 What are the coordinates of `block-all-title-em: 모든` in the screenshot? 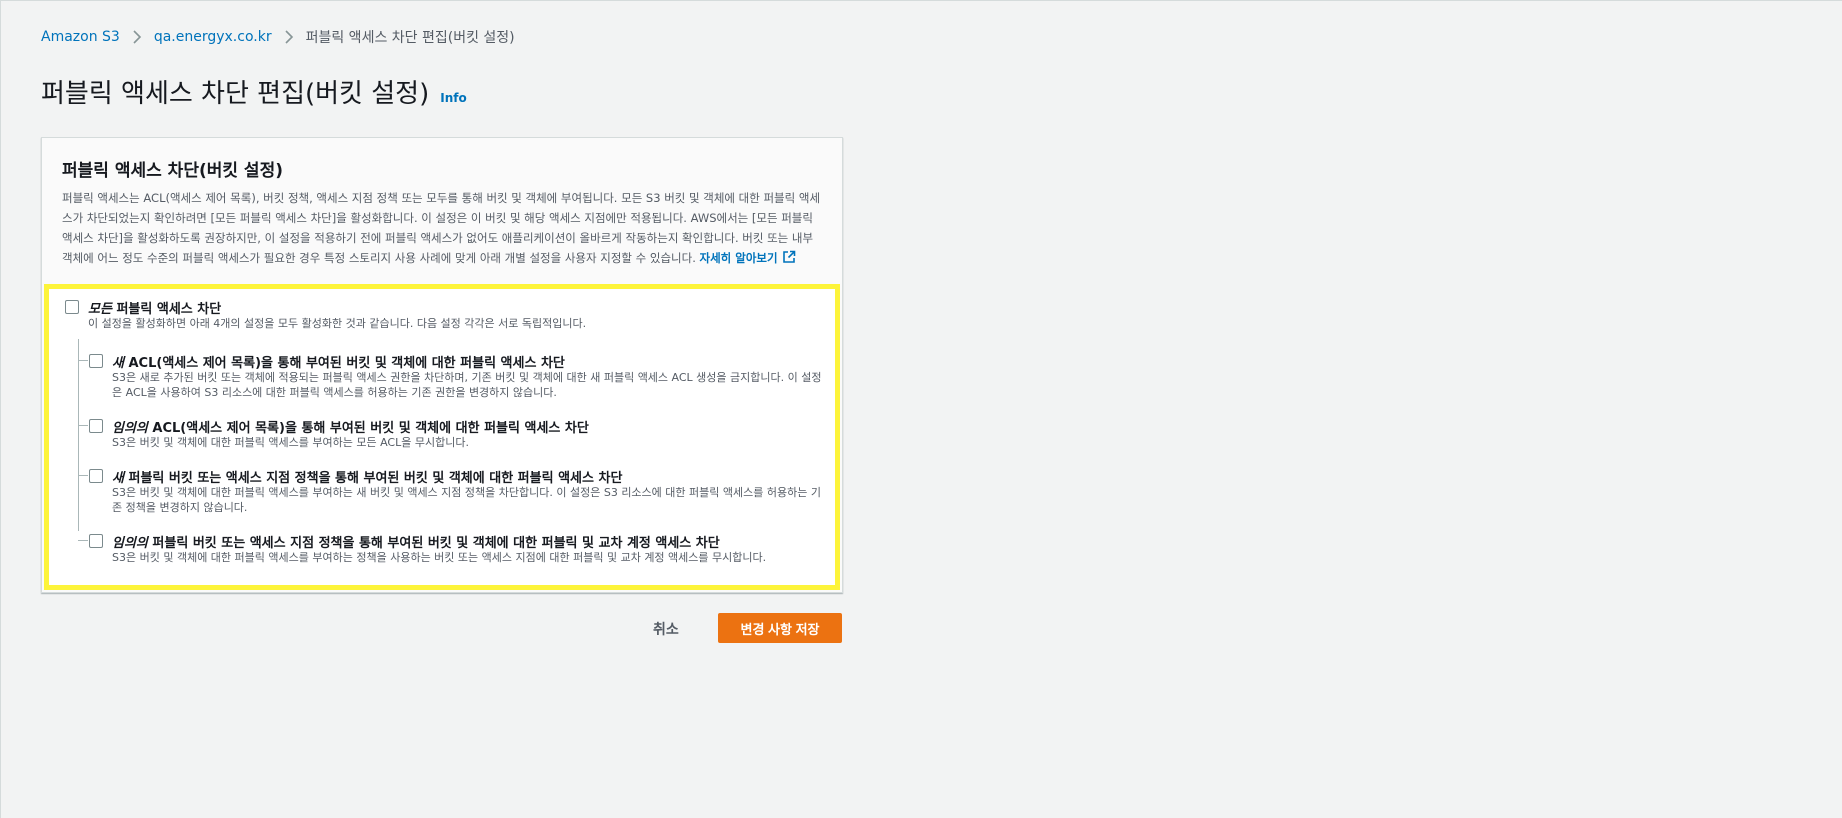 It's located at (100, 309).